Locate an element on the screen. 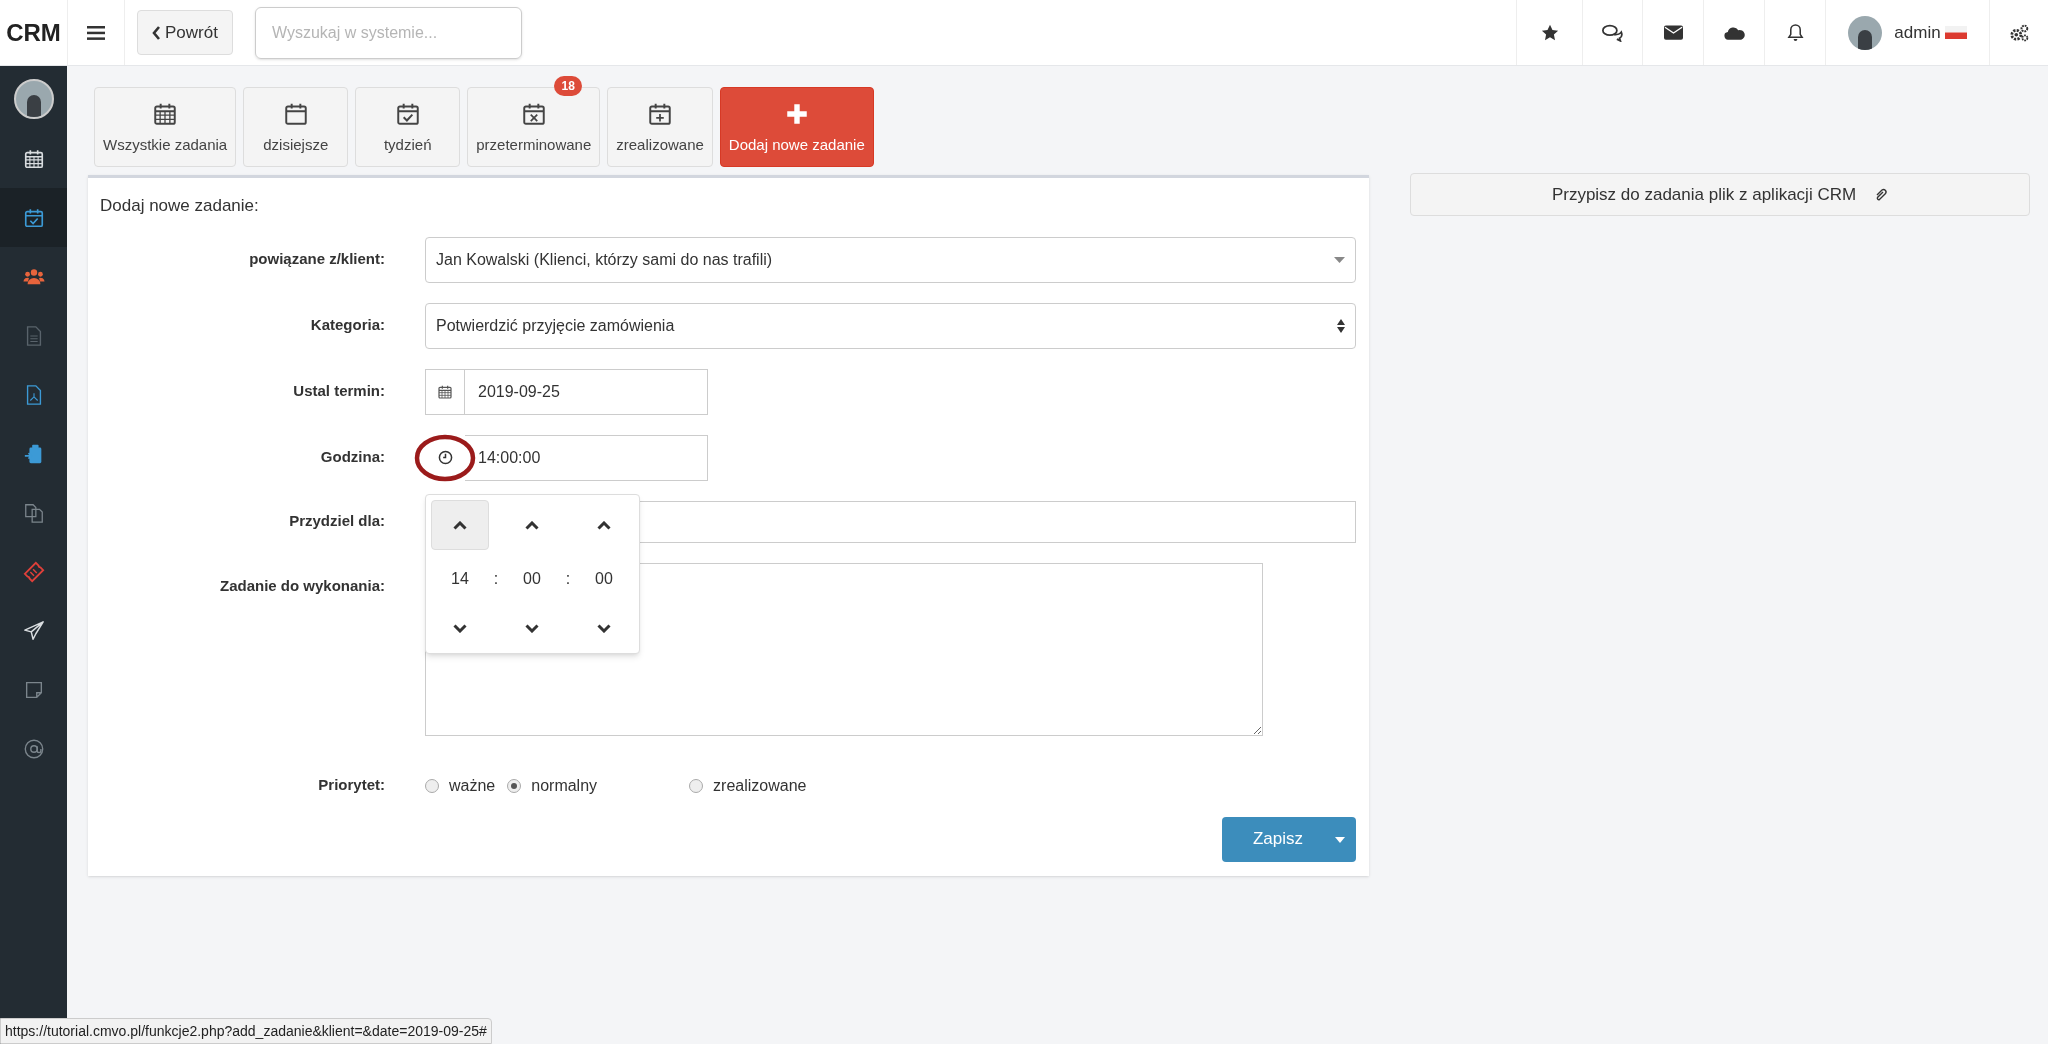  count-badge: 18 is located at coordinates (568, 86).